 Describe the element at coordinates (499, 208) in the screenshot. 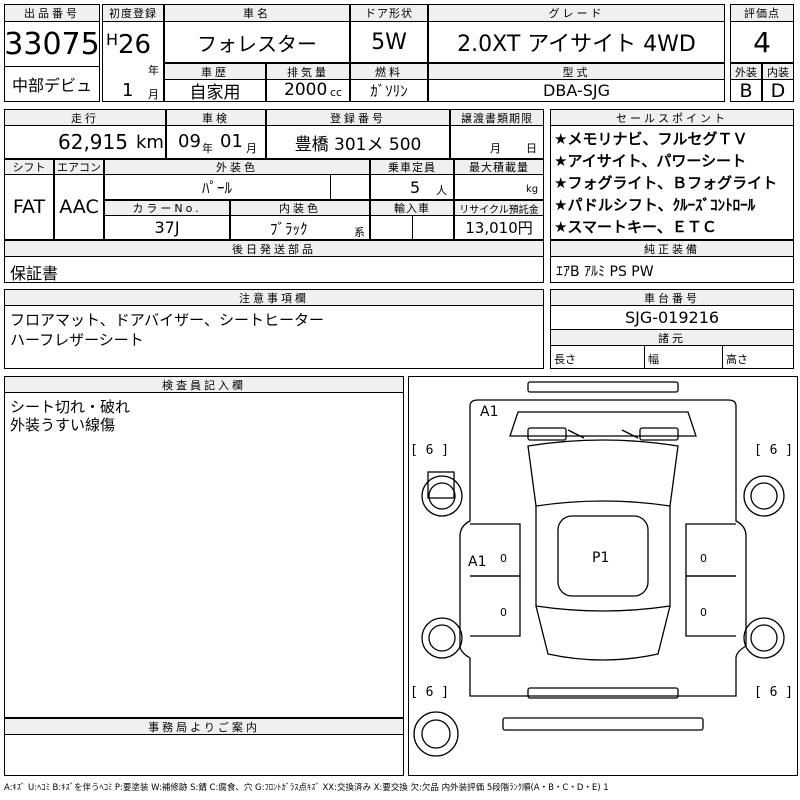

I see `recycle-label: リサイクル預託金` at that location.